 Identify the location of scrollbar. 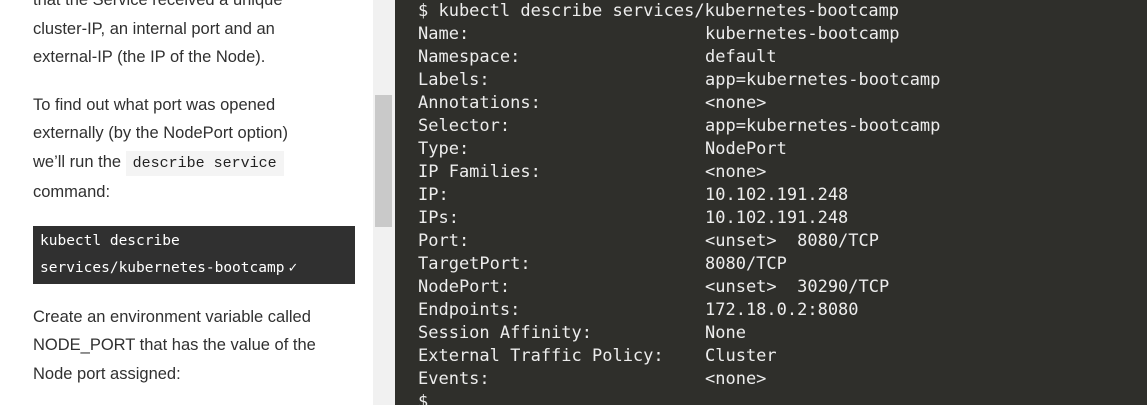
(384, 202).